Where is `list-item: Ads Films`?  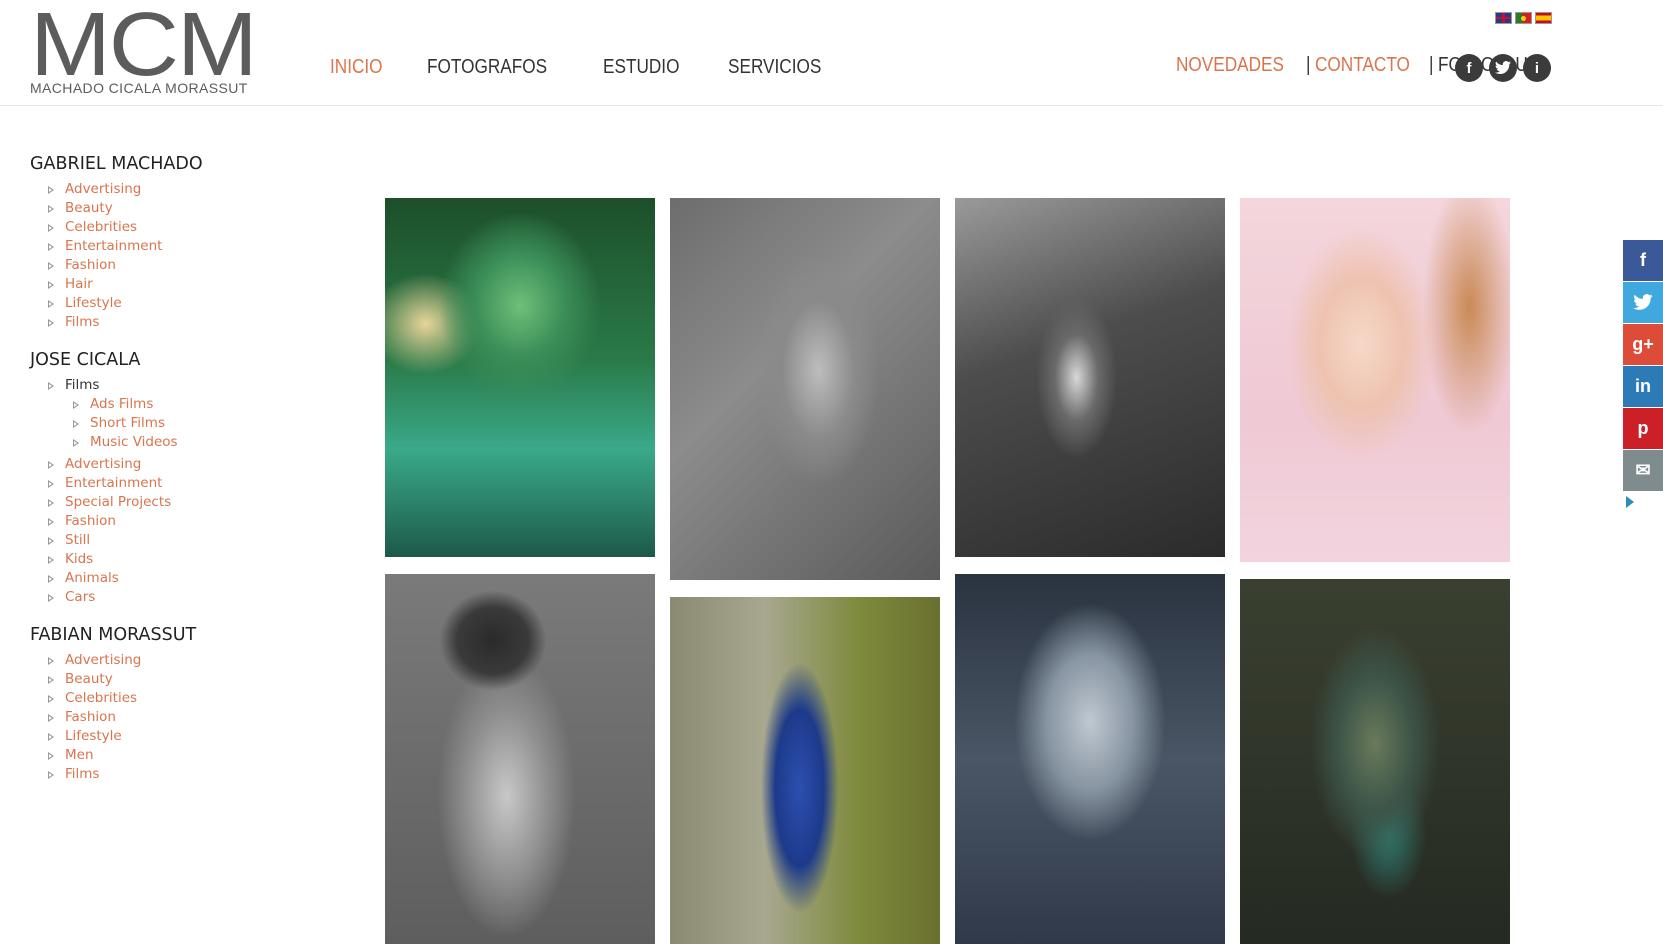 list-item: Ads Films is located at coordinates (197, 404).